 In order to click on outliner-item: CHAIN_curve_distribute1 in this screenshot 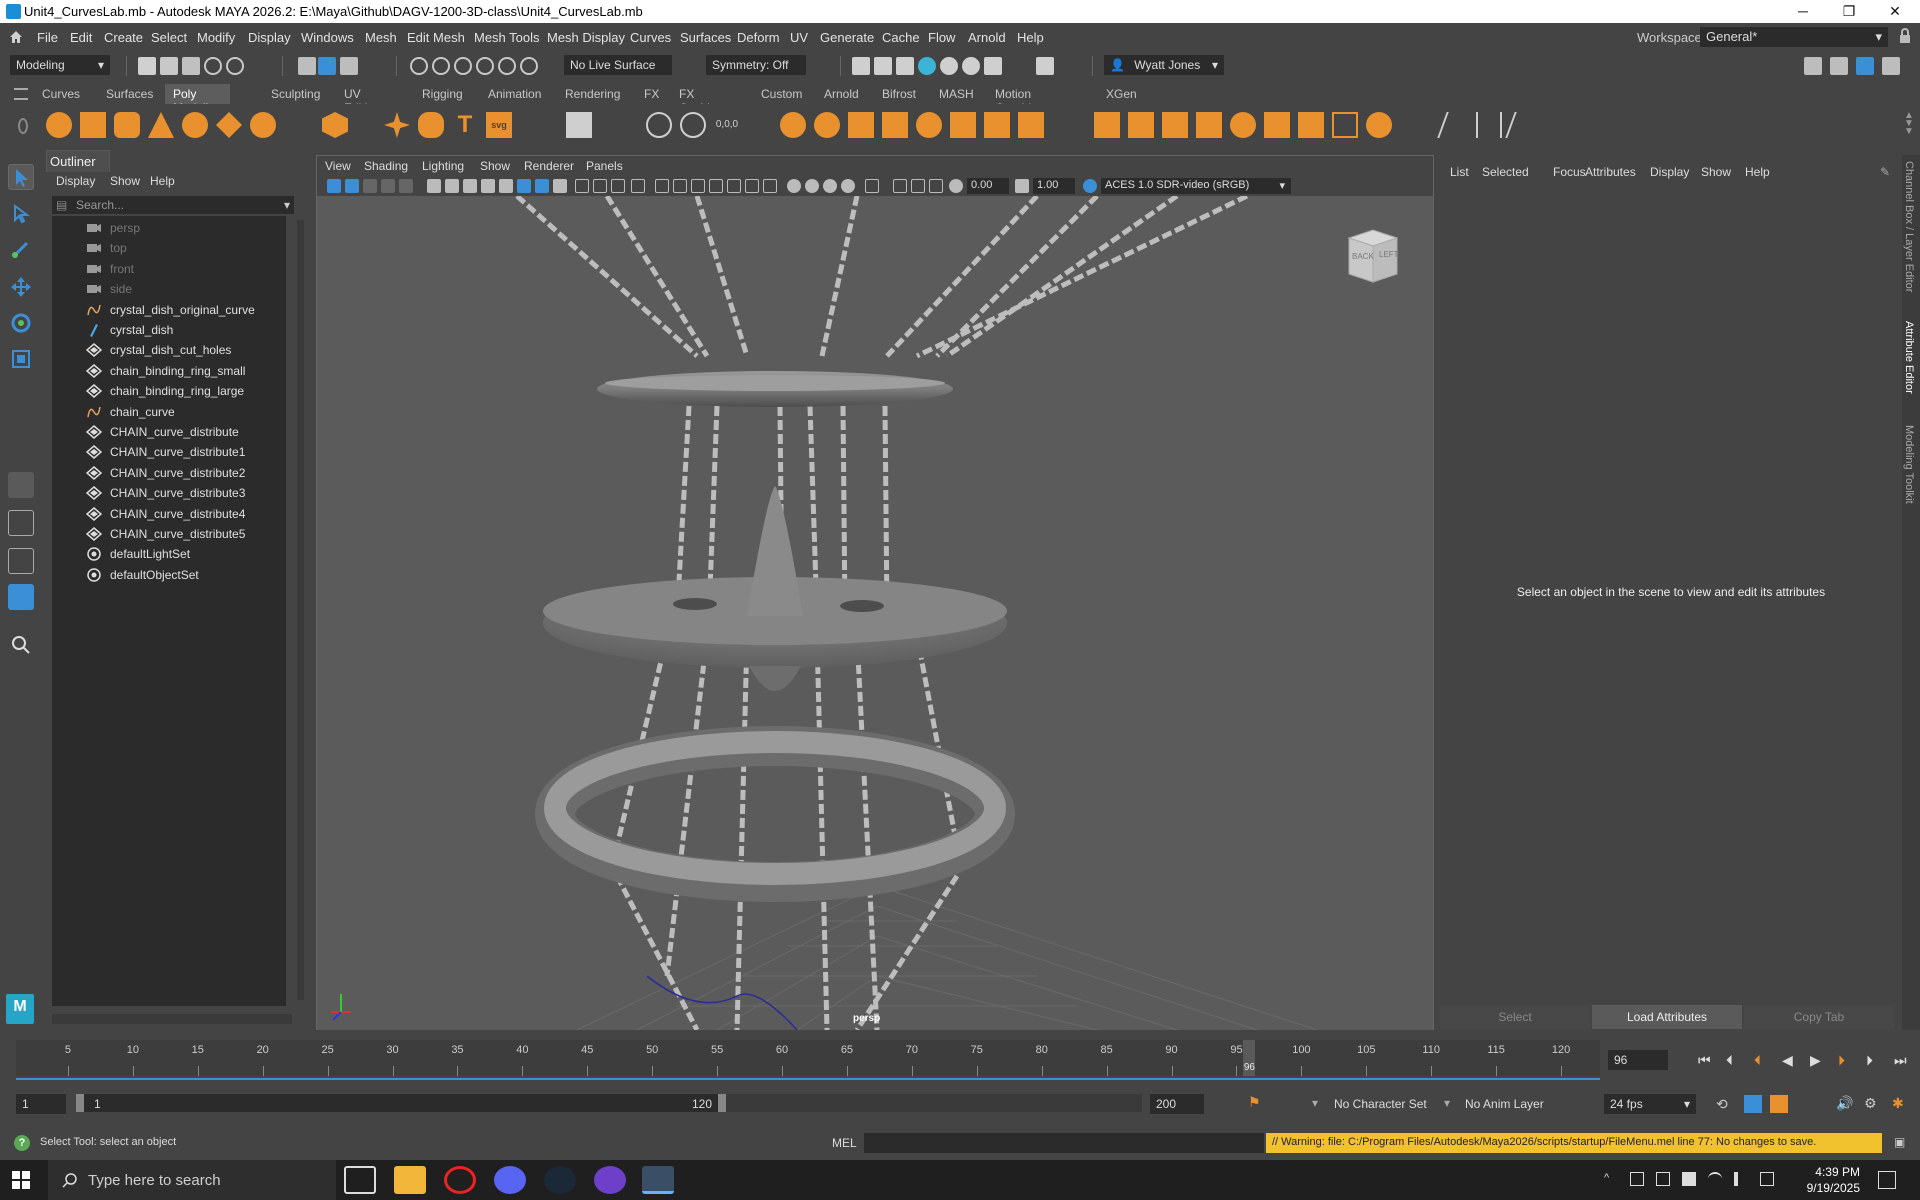, I will do `click(148, 452)`.